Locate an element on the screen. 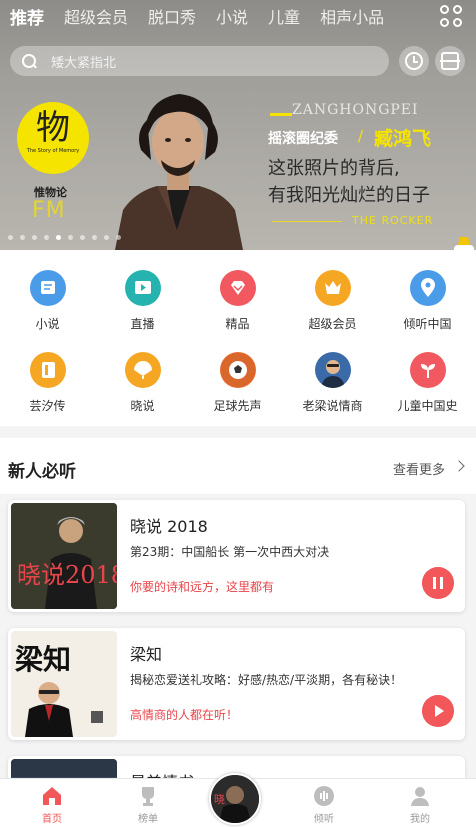 Image resolution: width=476 pixels, height=827 pixels. banner-guest-name: 臧鸿飞 is located at coordinates (403, 139).